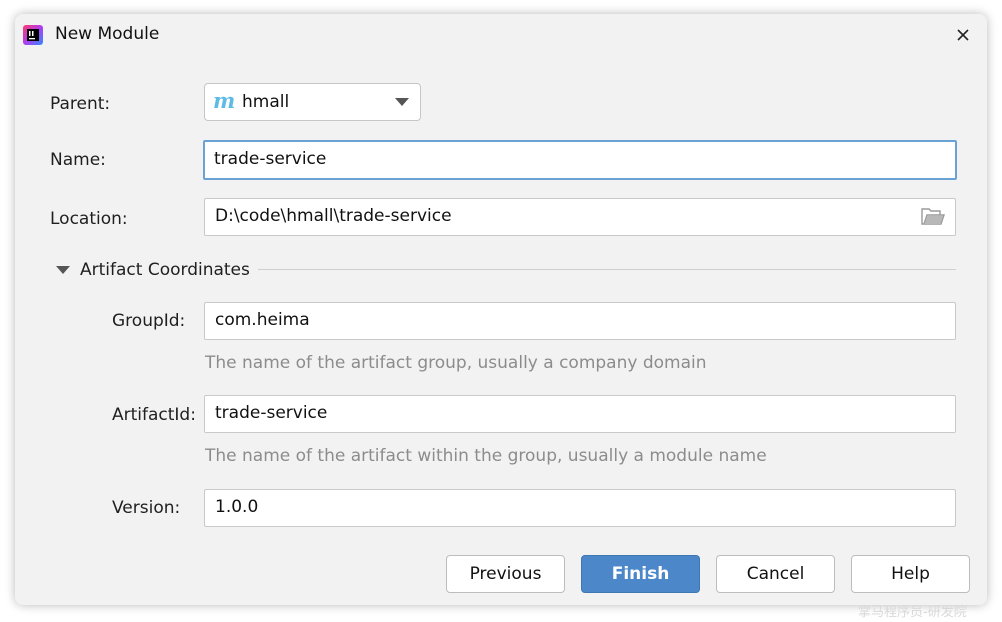 This screenshot has width=1002, height=622. What do you see at coordinates (224, 100) in the screenshot?
I see `maven-module-icon: m` at bounding box center [224, 100].